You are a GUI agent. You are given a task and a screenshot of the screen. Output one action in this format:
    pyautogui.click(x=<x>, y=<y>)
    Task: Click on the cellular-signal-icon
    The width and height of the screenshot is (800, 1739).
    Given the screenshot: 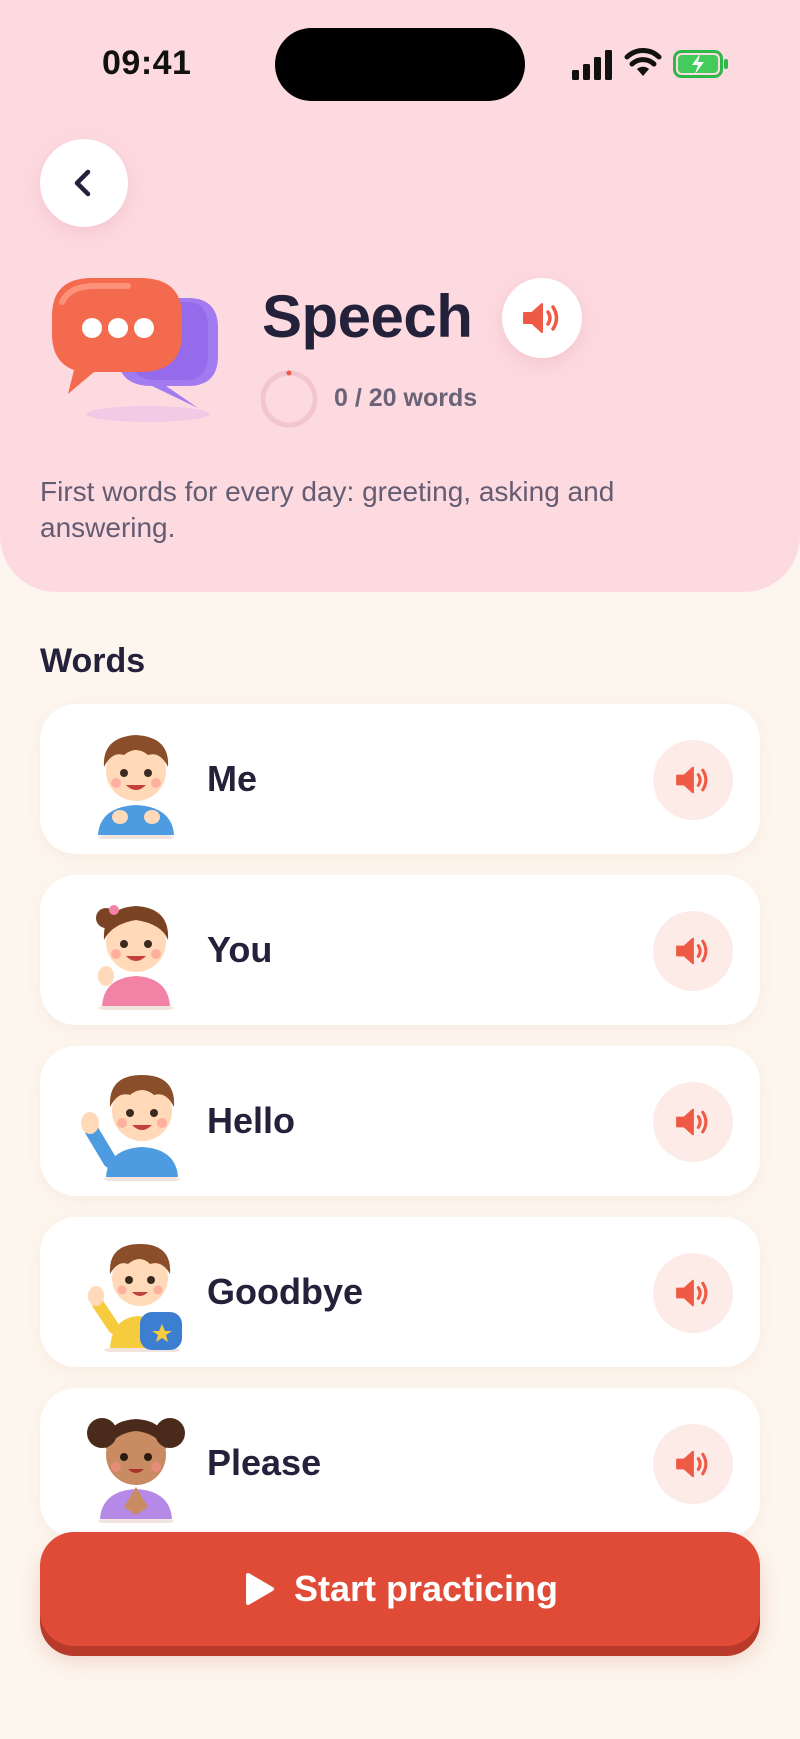 What is the action you would take?
    pyautogui.click(x=592, y=65)
    